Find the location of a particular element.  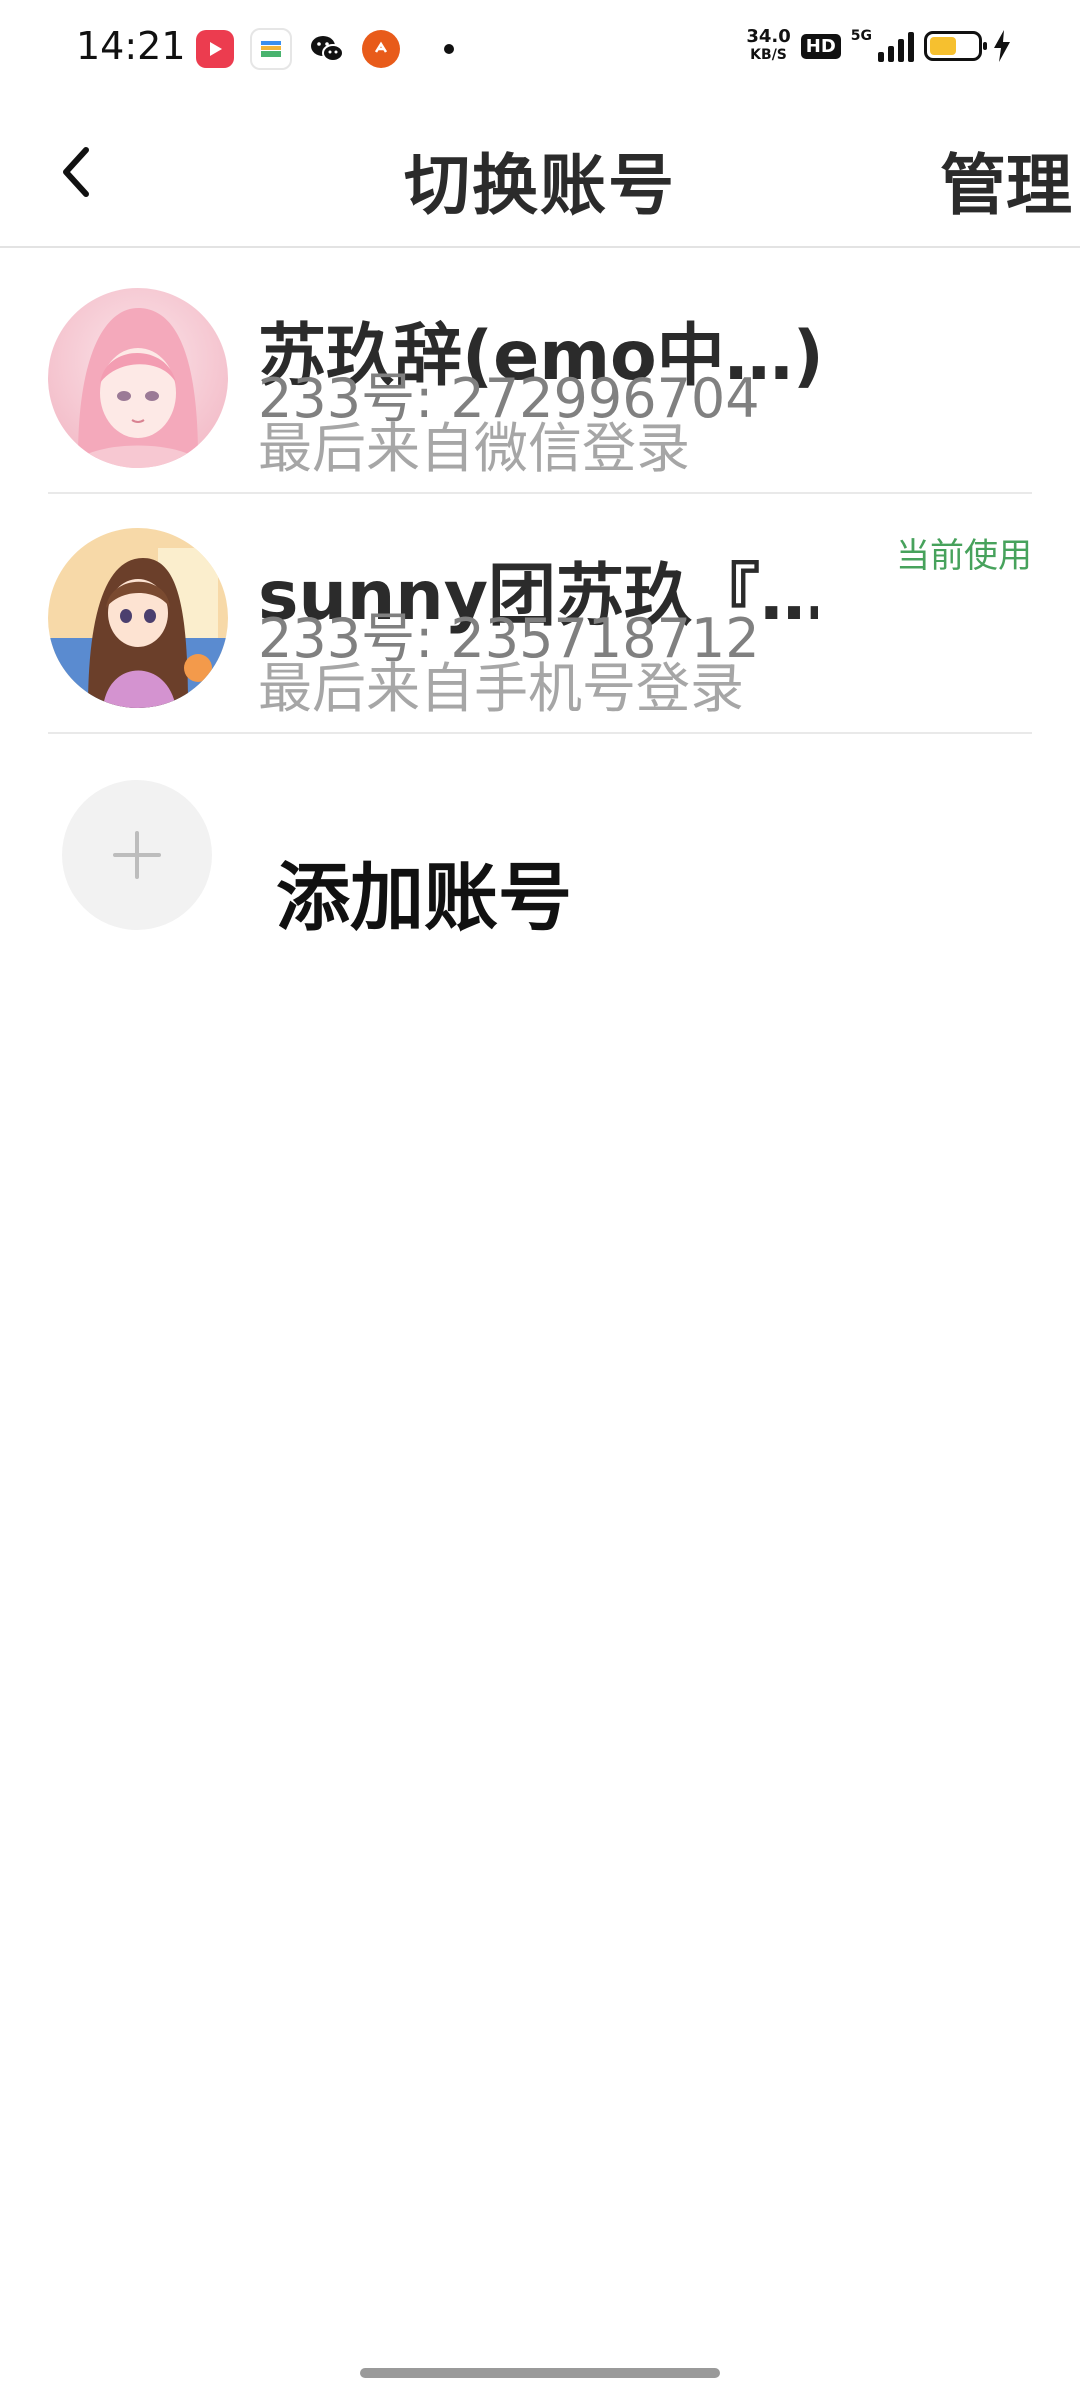

signal-icon is located at coordinates (896, 46).